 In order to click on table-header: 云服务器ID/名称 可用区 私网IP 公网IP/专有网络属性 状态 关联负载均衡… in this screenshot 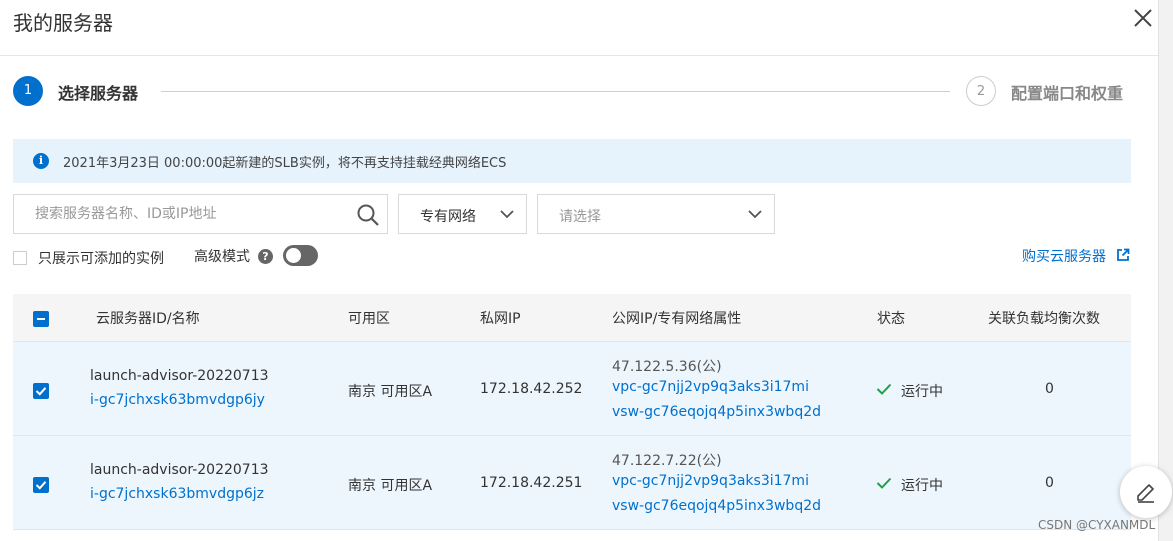, I will do `click(572, 318)`.